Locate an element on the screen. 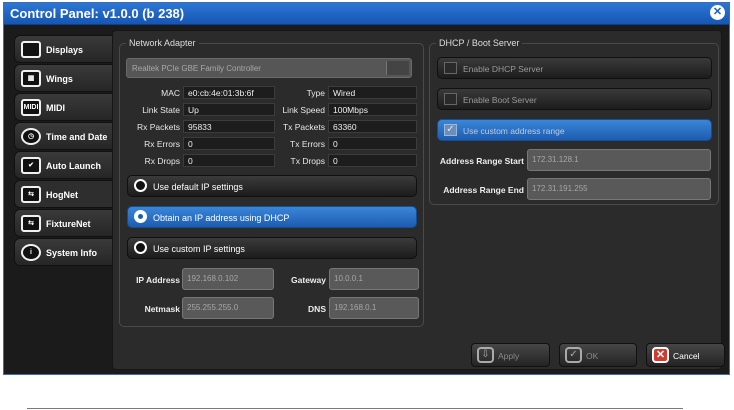 This screenshot has height=410, width=734. midi-icon: MIDI is located at coordinates (31, 107).